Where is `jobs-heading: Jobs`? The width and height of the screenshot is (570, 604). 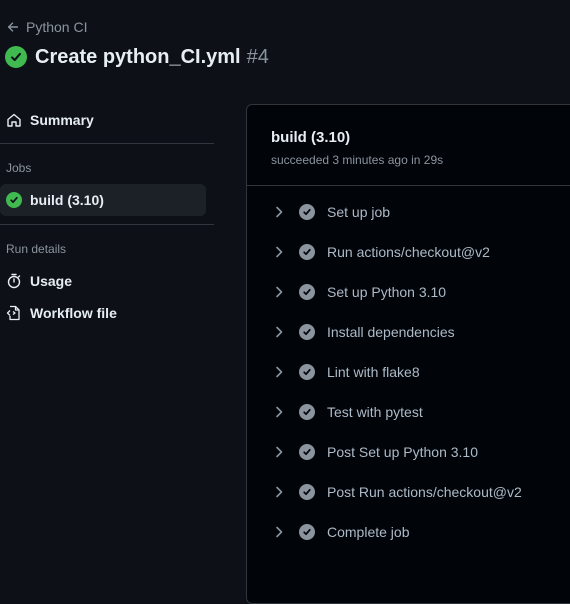
jobs-heading: Jobs is located at coordinates (19, 168).